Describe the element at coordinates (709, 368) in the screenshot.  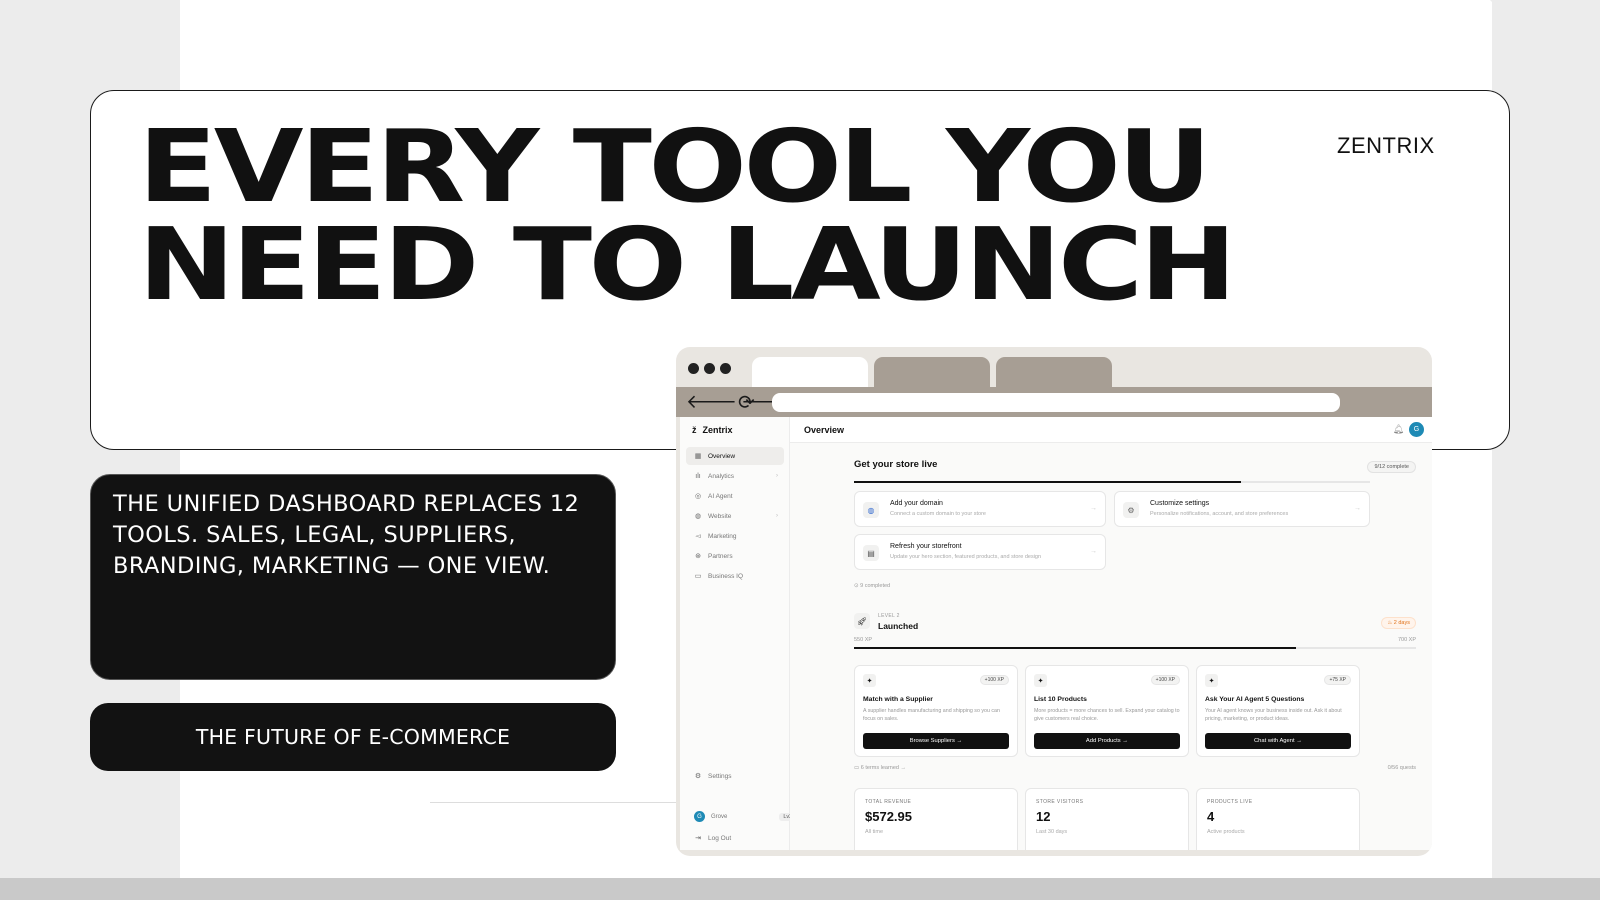
I see `minimize-dot` at that location.